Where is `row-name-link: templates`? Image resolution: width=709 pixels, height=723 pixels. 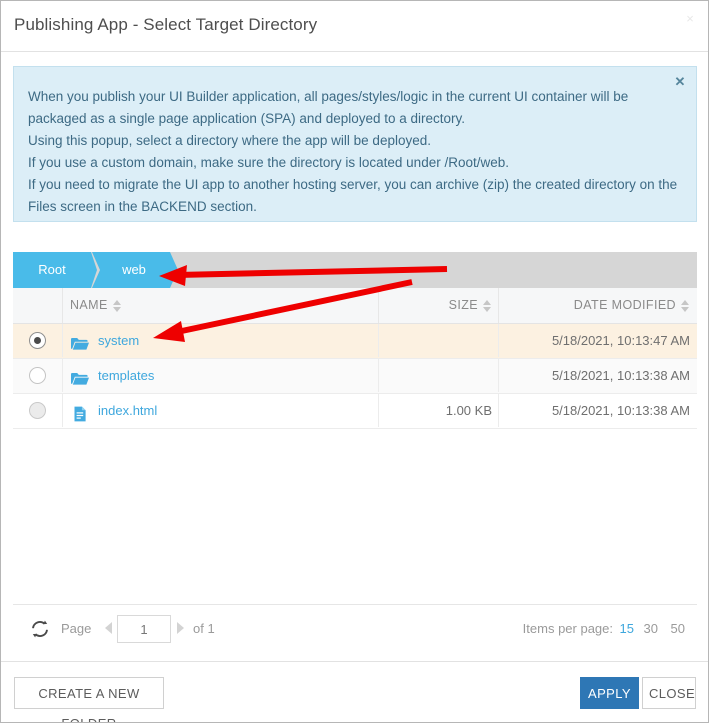
row-name-link: templates is located at coordinates (126, 375).